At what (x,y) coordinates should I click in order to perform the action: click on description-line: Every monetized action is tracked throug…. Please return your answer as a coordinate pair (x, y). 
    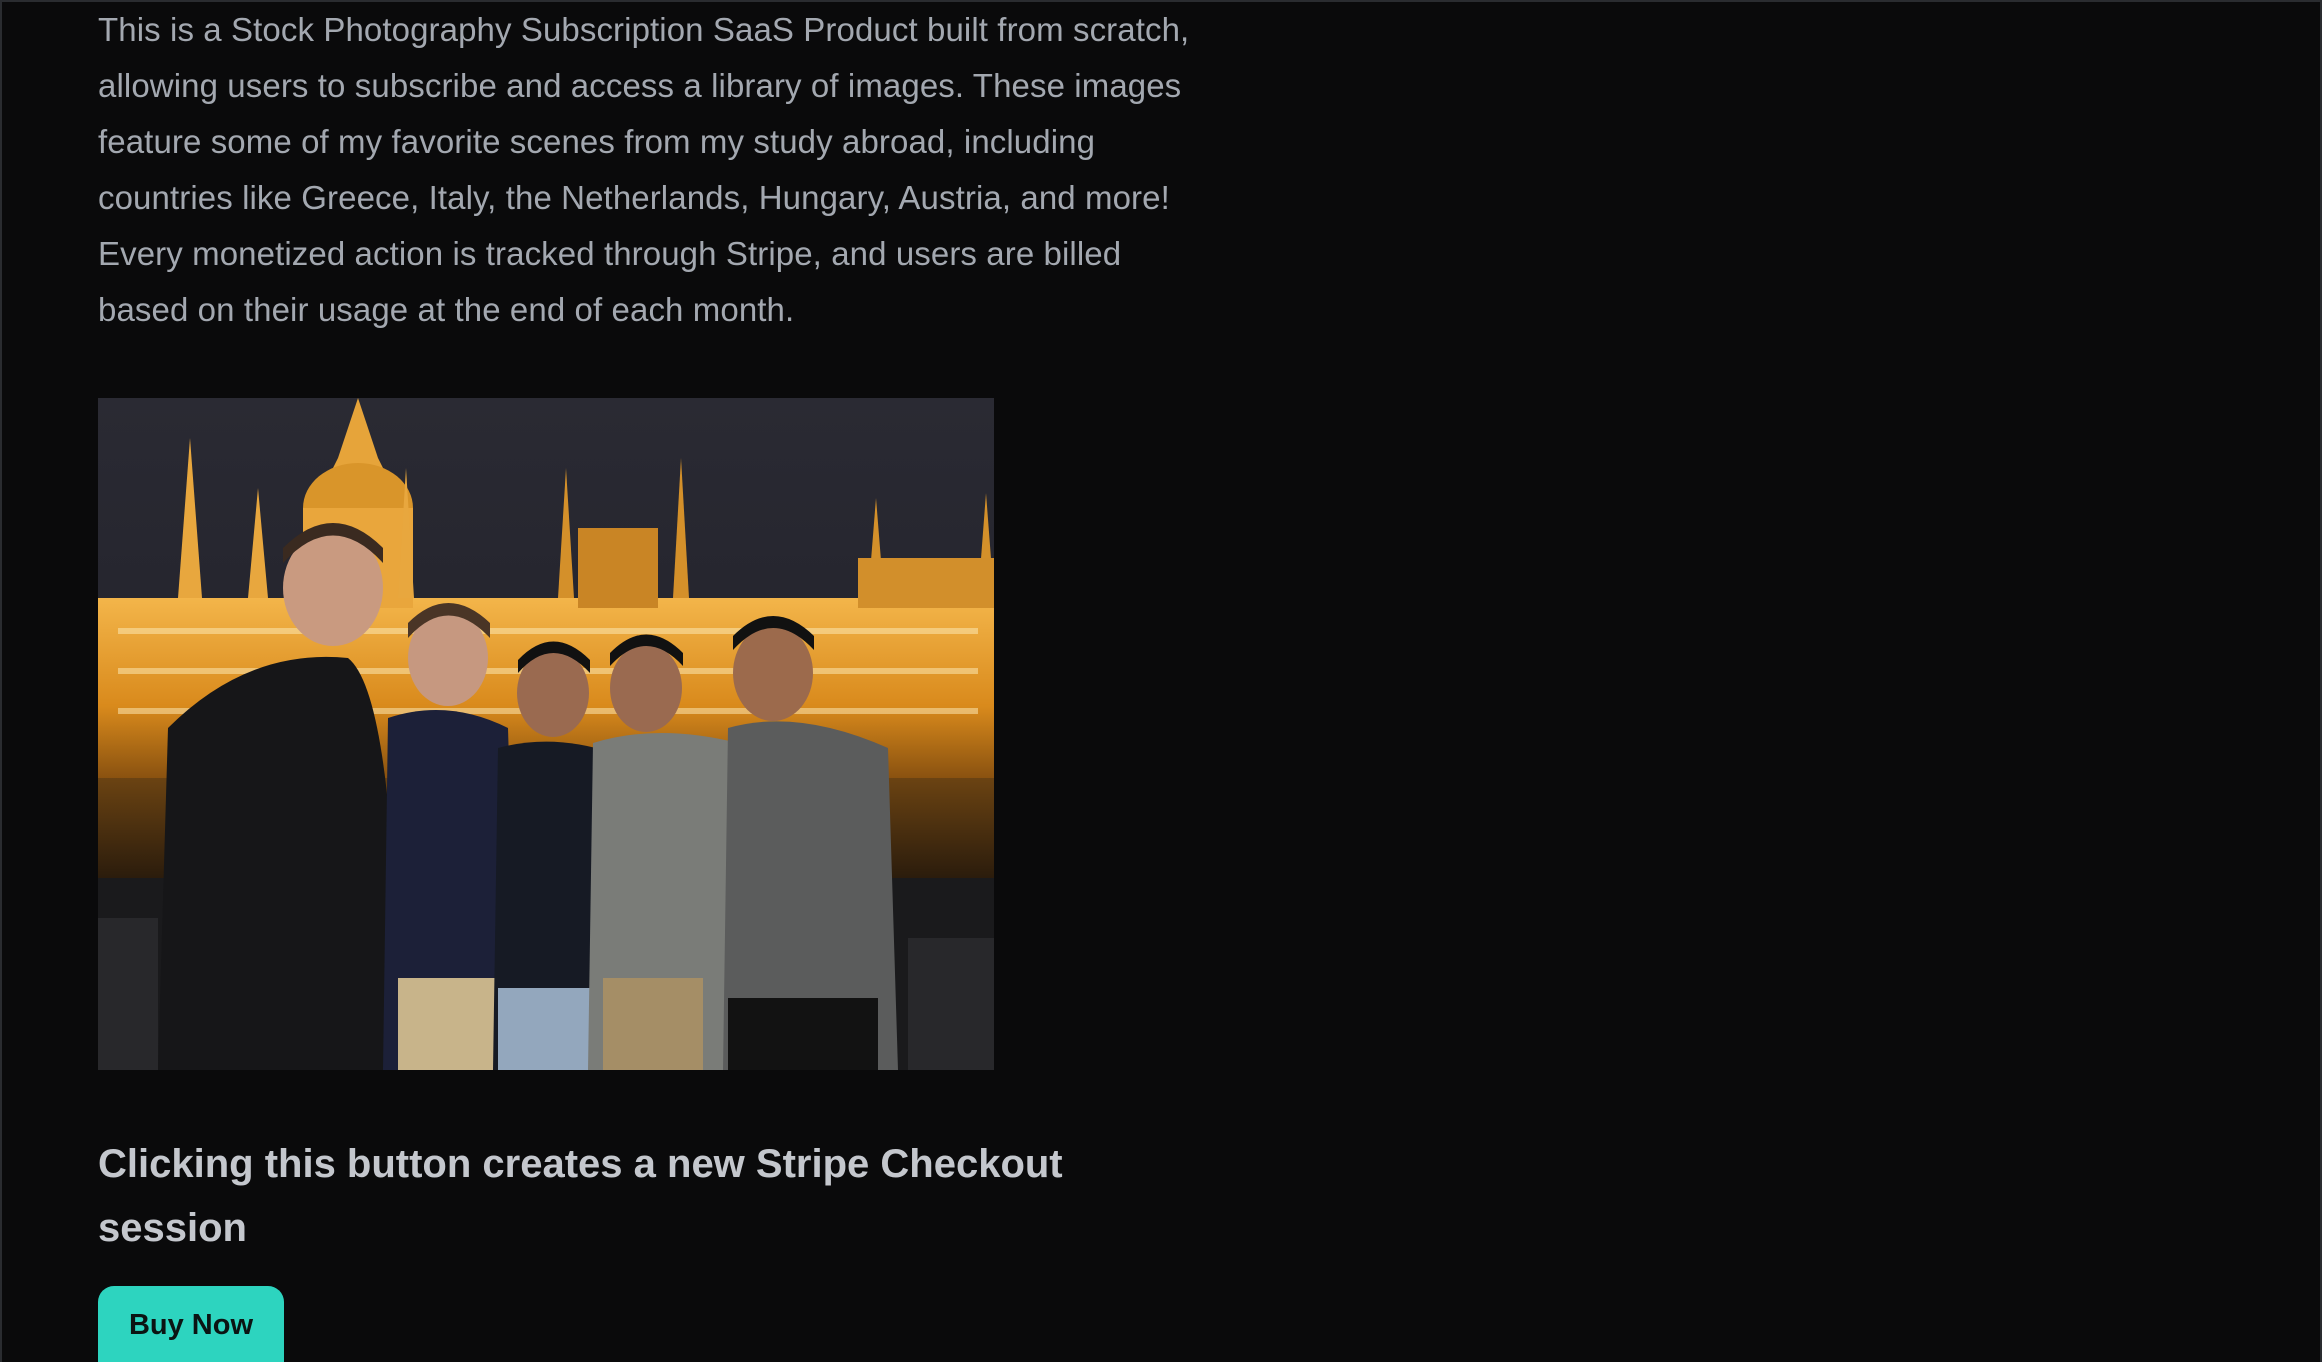
    Looking at the image, I should click on (610, 253).